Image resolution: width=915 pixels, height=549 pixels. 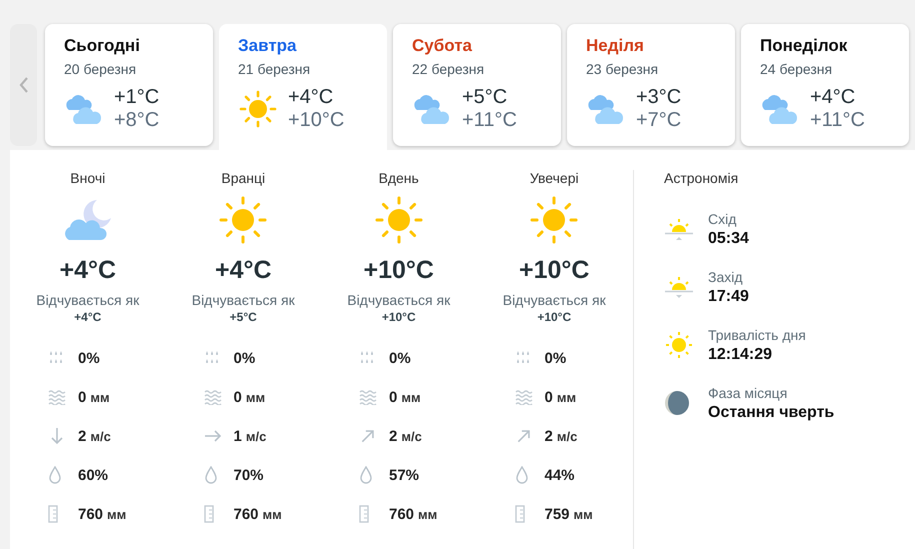 I want to click on astronomy-label: Фаза місяця, so click(x=748, y=392).